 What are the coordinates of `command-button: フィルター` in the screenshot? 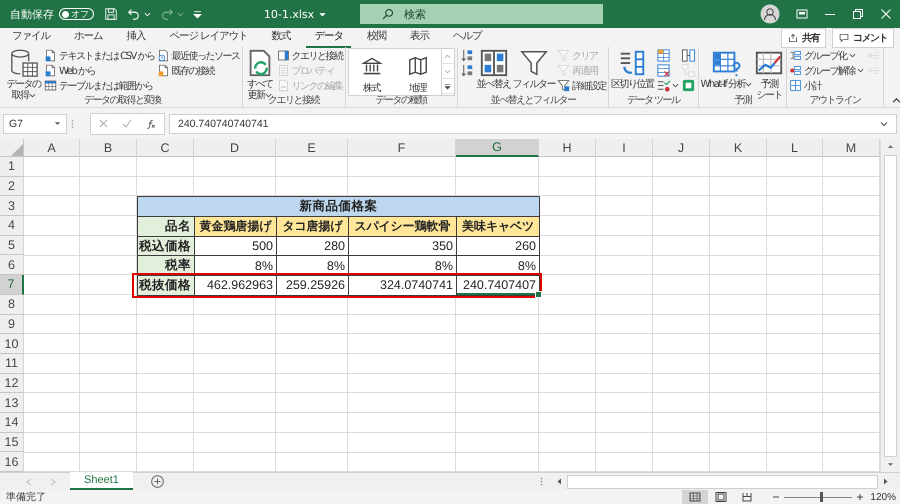 It's located at (534, 69).